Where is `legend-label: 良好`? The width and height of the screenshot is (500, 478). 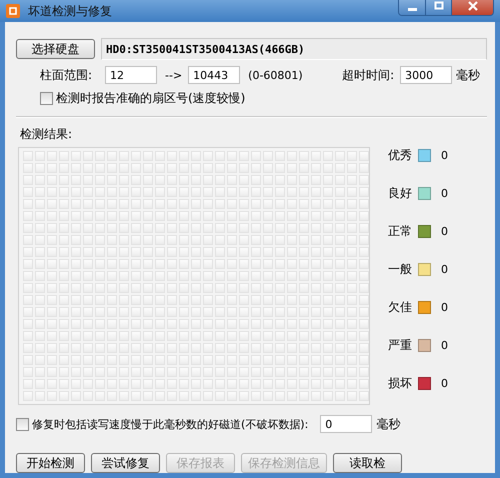
legend-label: 良好 is located at coordinates (400, 193).